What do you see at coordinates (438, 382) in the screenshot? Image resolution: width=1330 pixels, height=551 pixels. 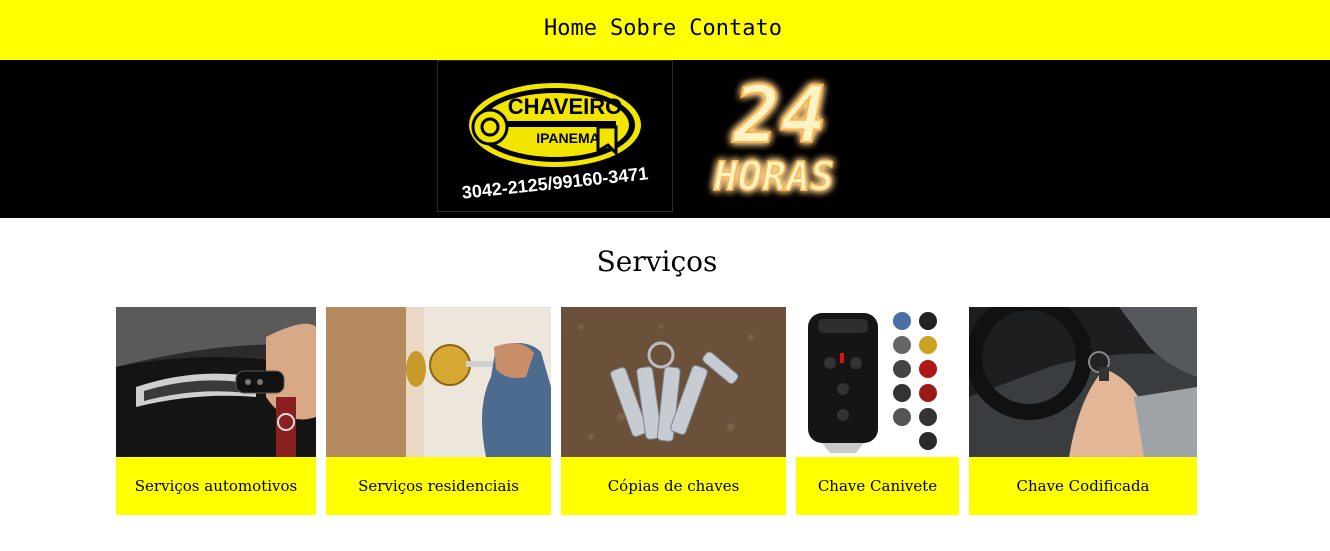 I see `door-lock-photo` at bounding box center [438, 382].